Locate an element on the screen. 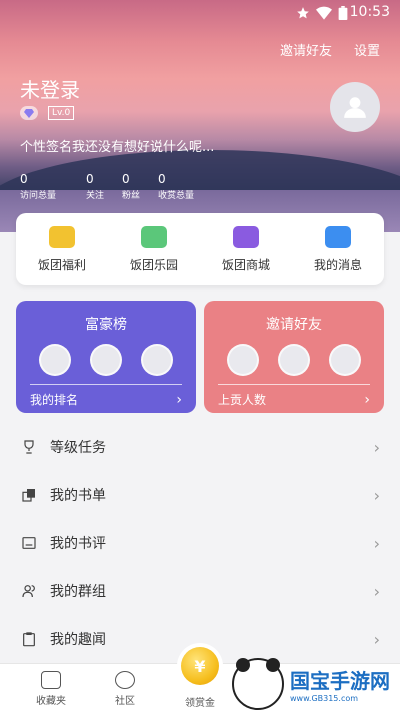 Image resolution: width=400 pixels, height=711 pixels. invite-friends-link: 邀请好友 is located at coordinates (306, 49).